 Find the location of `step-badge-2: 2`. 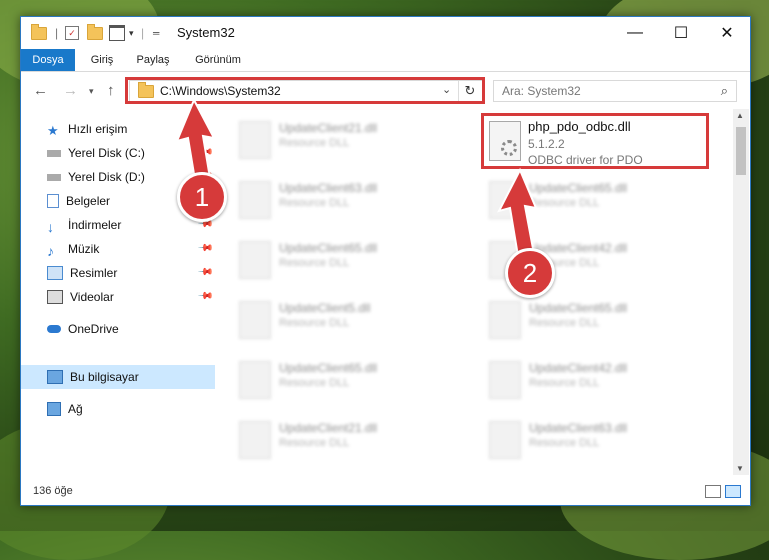

step-badge-2: 2 is located at coordinates (530, 273).